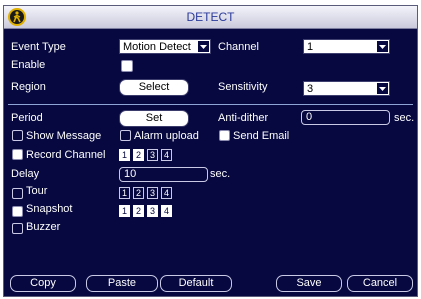 The image size is (421, 299). Describe the element at coordinates (127, 66) in the screenshot. I see `enable-checkbox` at that location.